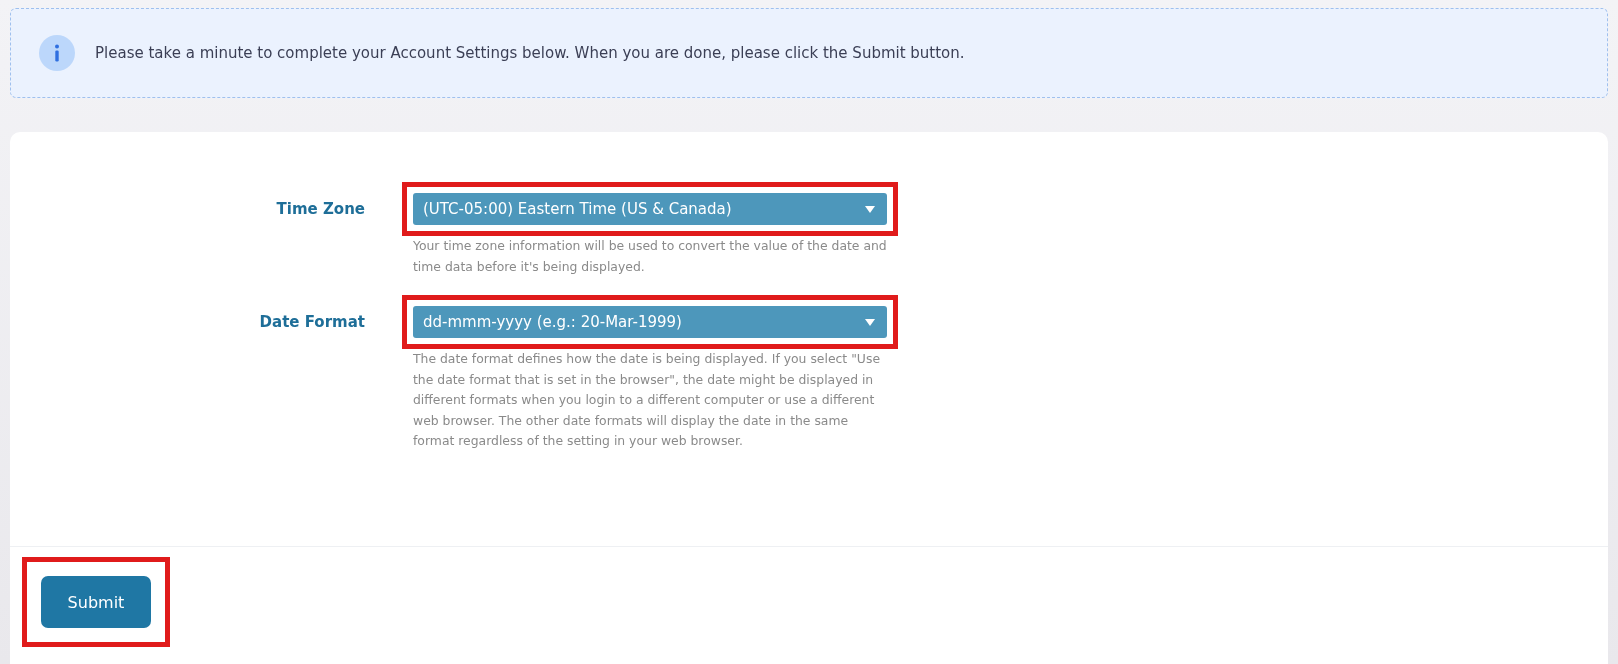  Describe the element at coordinates (57, 53) in the screenshot. I see `info-icon` at that location.